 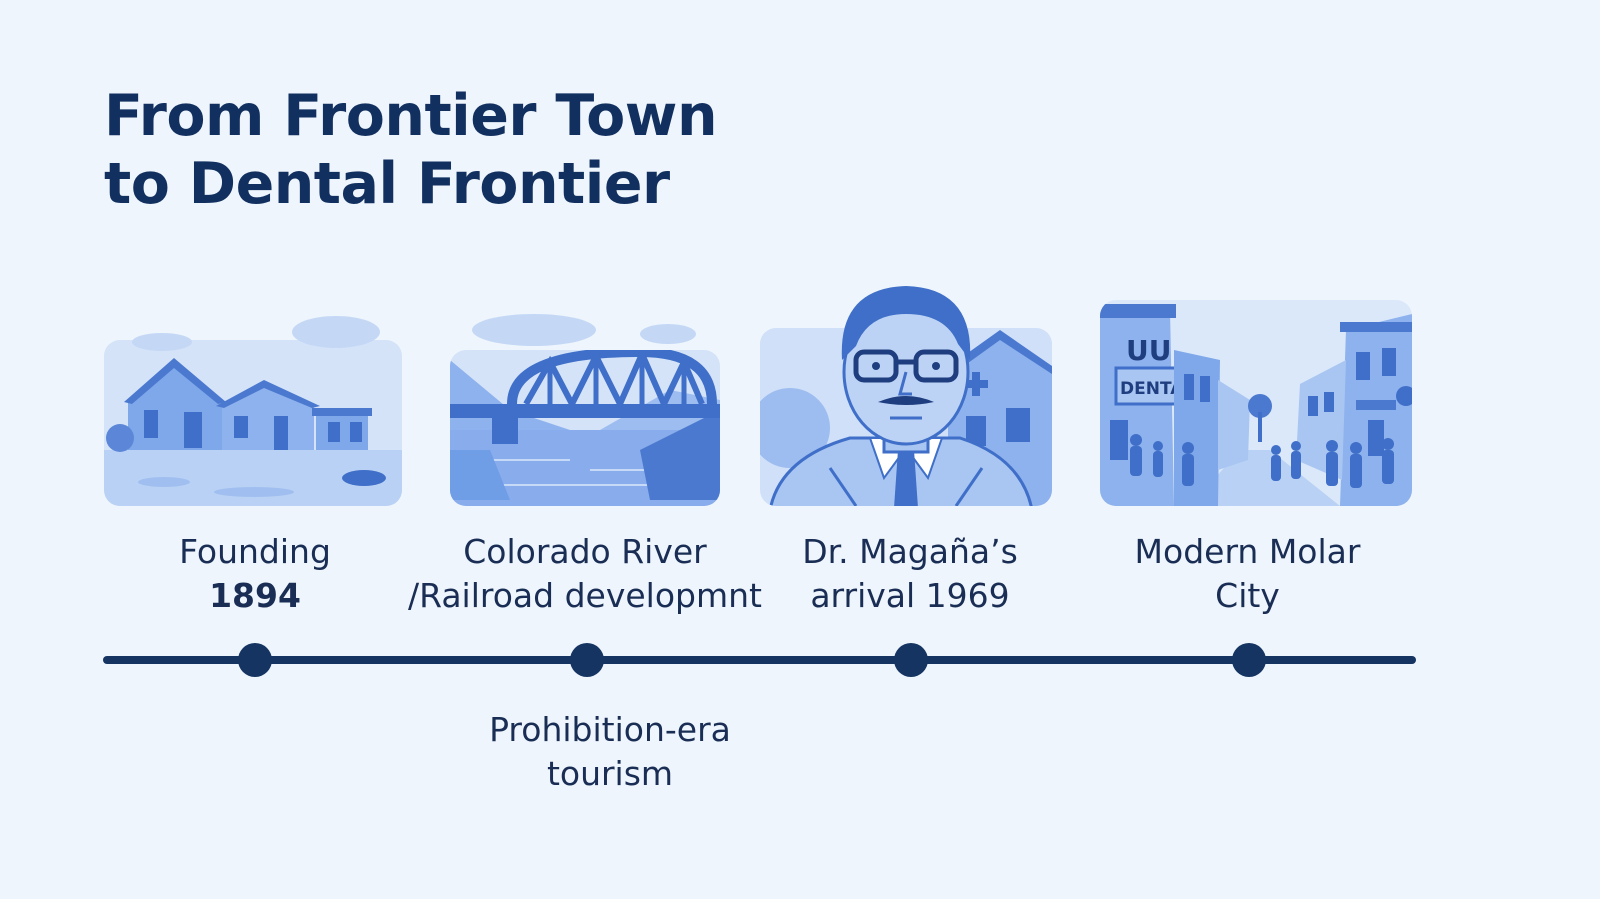 I want to click on event-label-railroad: Colorado River /Railroad developmnt, so click(x=585, y=574).